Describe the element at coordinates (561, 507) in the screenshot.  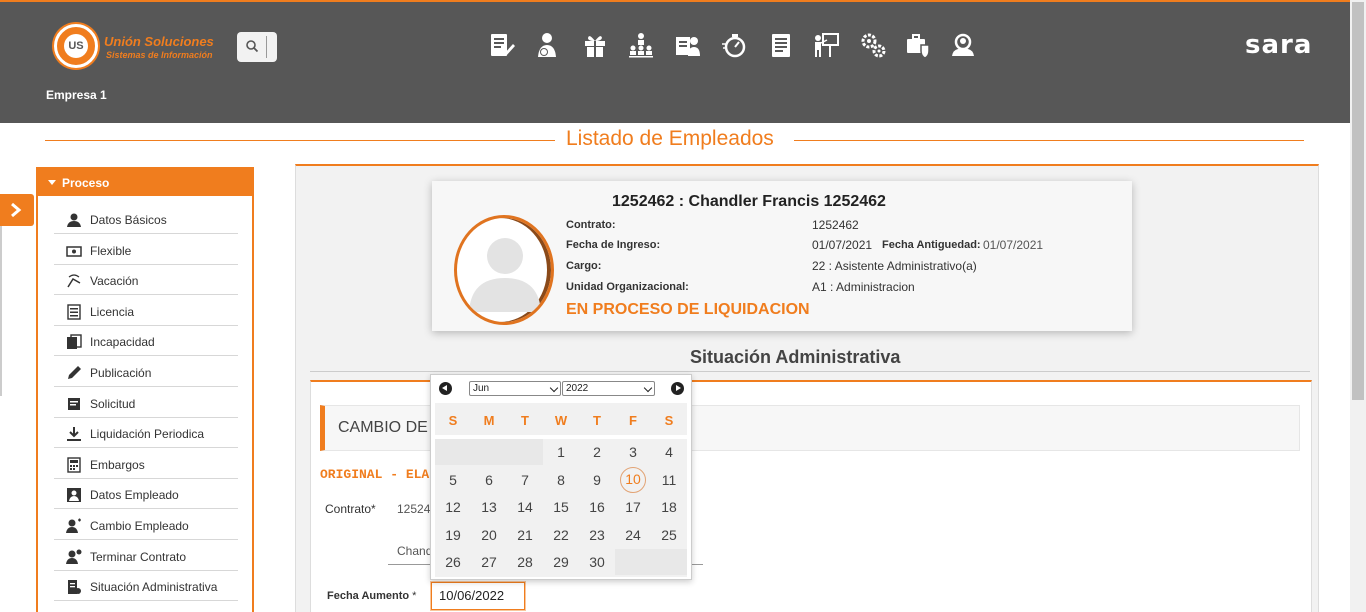
I see `calendar-day: 15` at that location.